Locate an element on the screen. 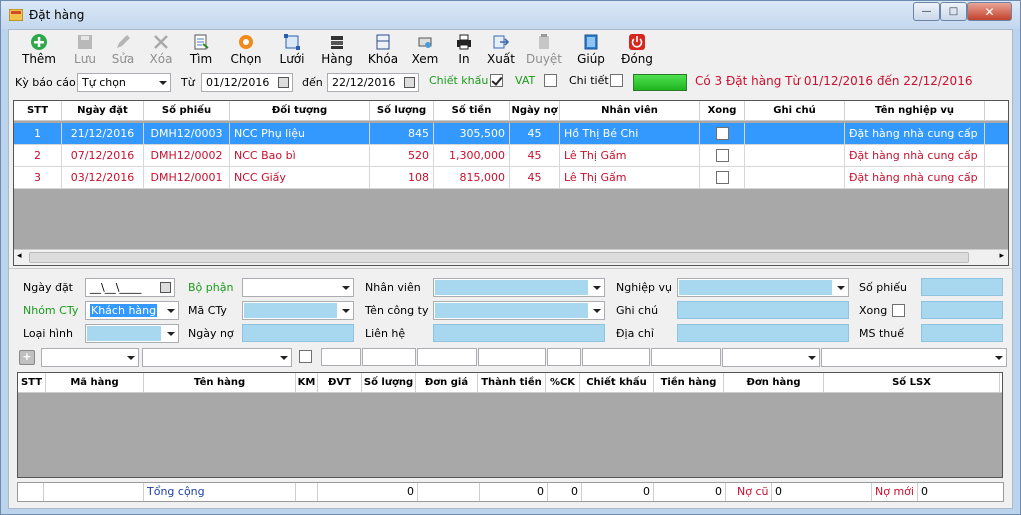  ngay-no-field is located at coordinates (298, 333).